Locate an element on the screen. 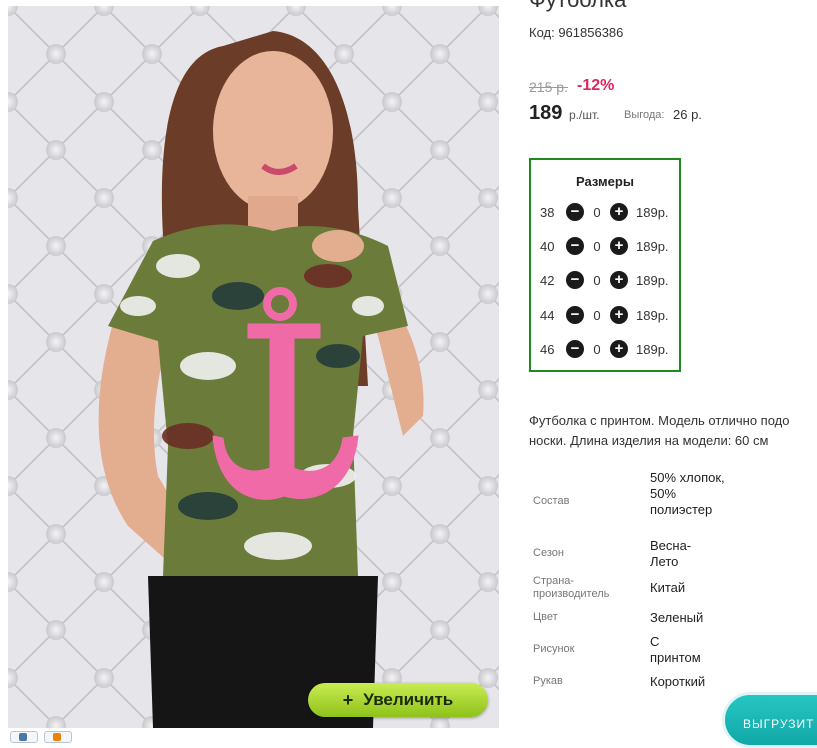  attr-value-composition: 50% хлопок, 50% полиэстер is located at coordinates (687, 493).